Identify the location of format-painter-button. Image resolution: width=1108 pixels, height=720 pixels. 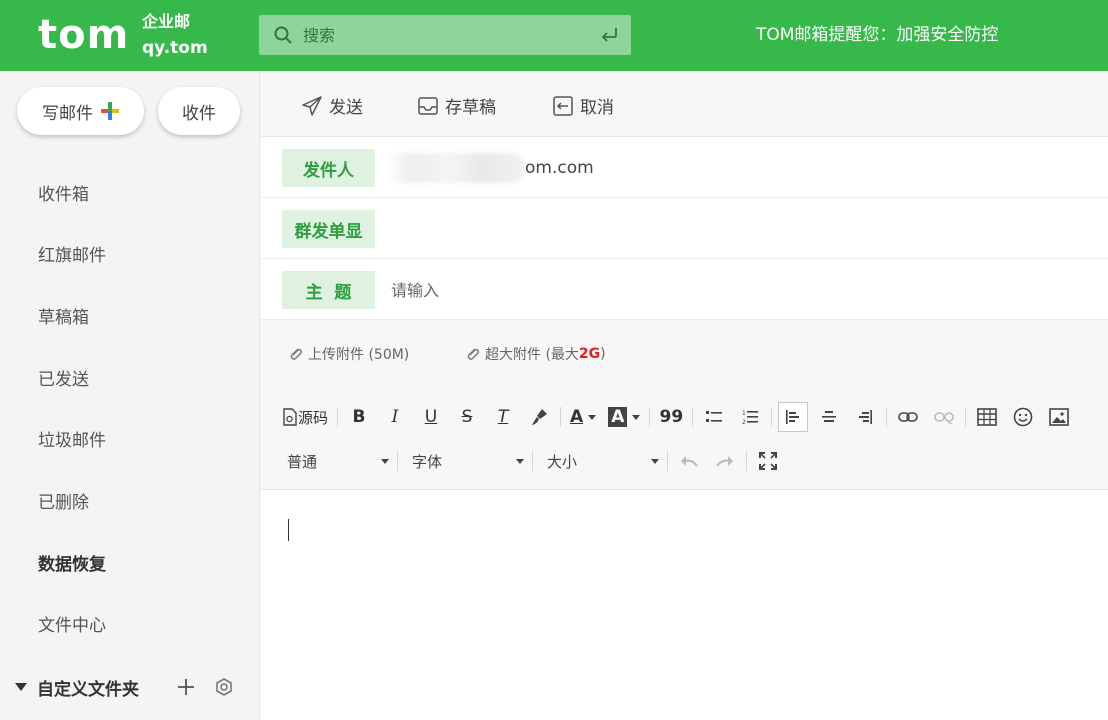
(539, 417).